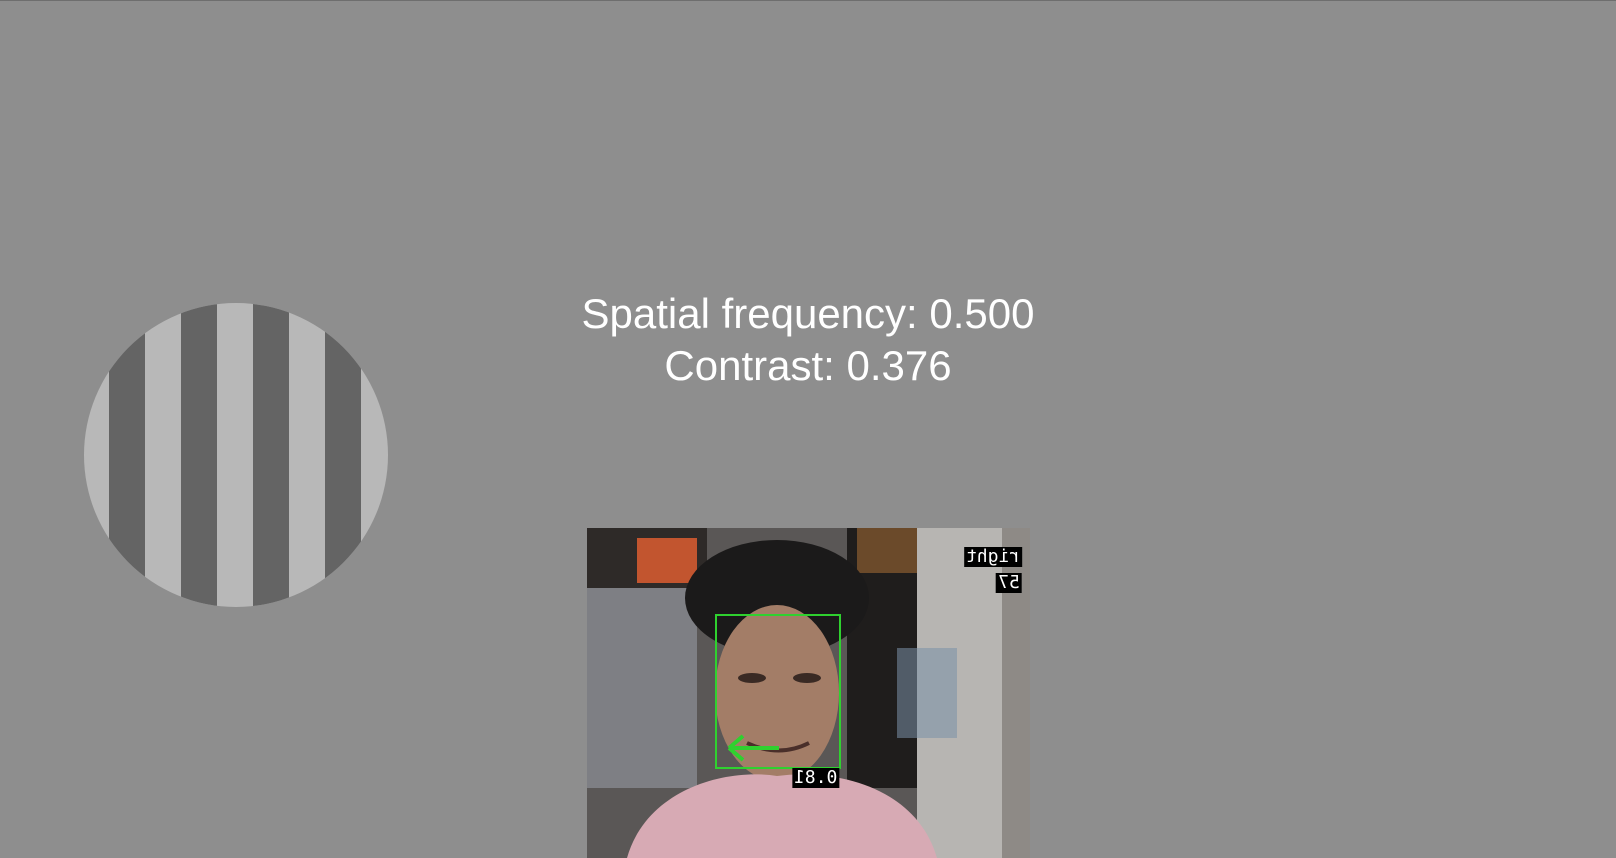 This screenshot has height=858, width=1616. Describe the element at coordinates (808, 313) in the screenshot. I see `spatial-frequency-label: Spatial frequency: 0.500` at that location.